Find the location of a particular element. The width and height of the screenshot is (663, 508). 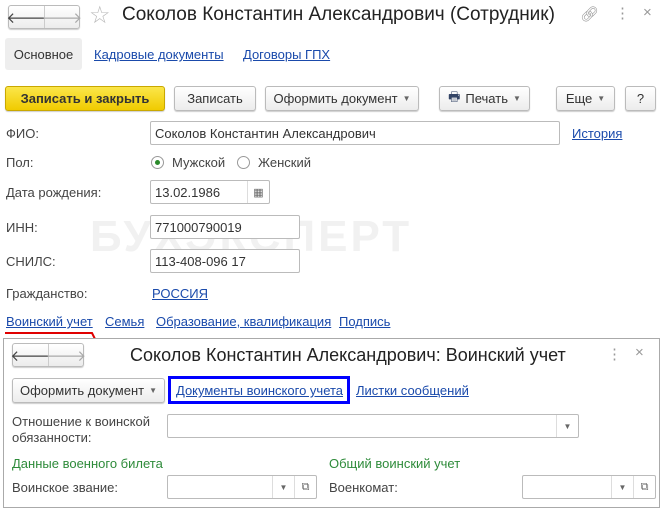

birth-date-input: 13.02.1986 ▦ is located at coordinates (210, 192).